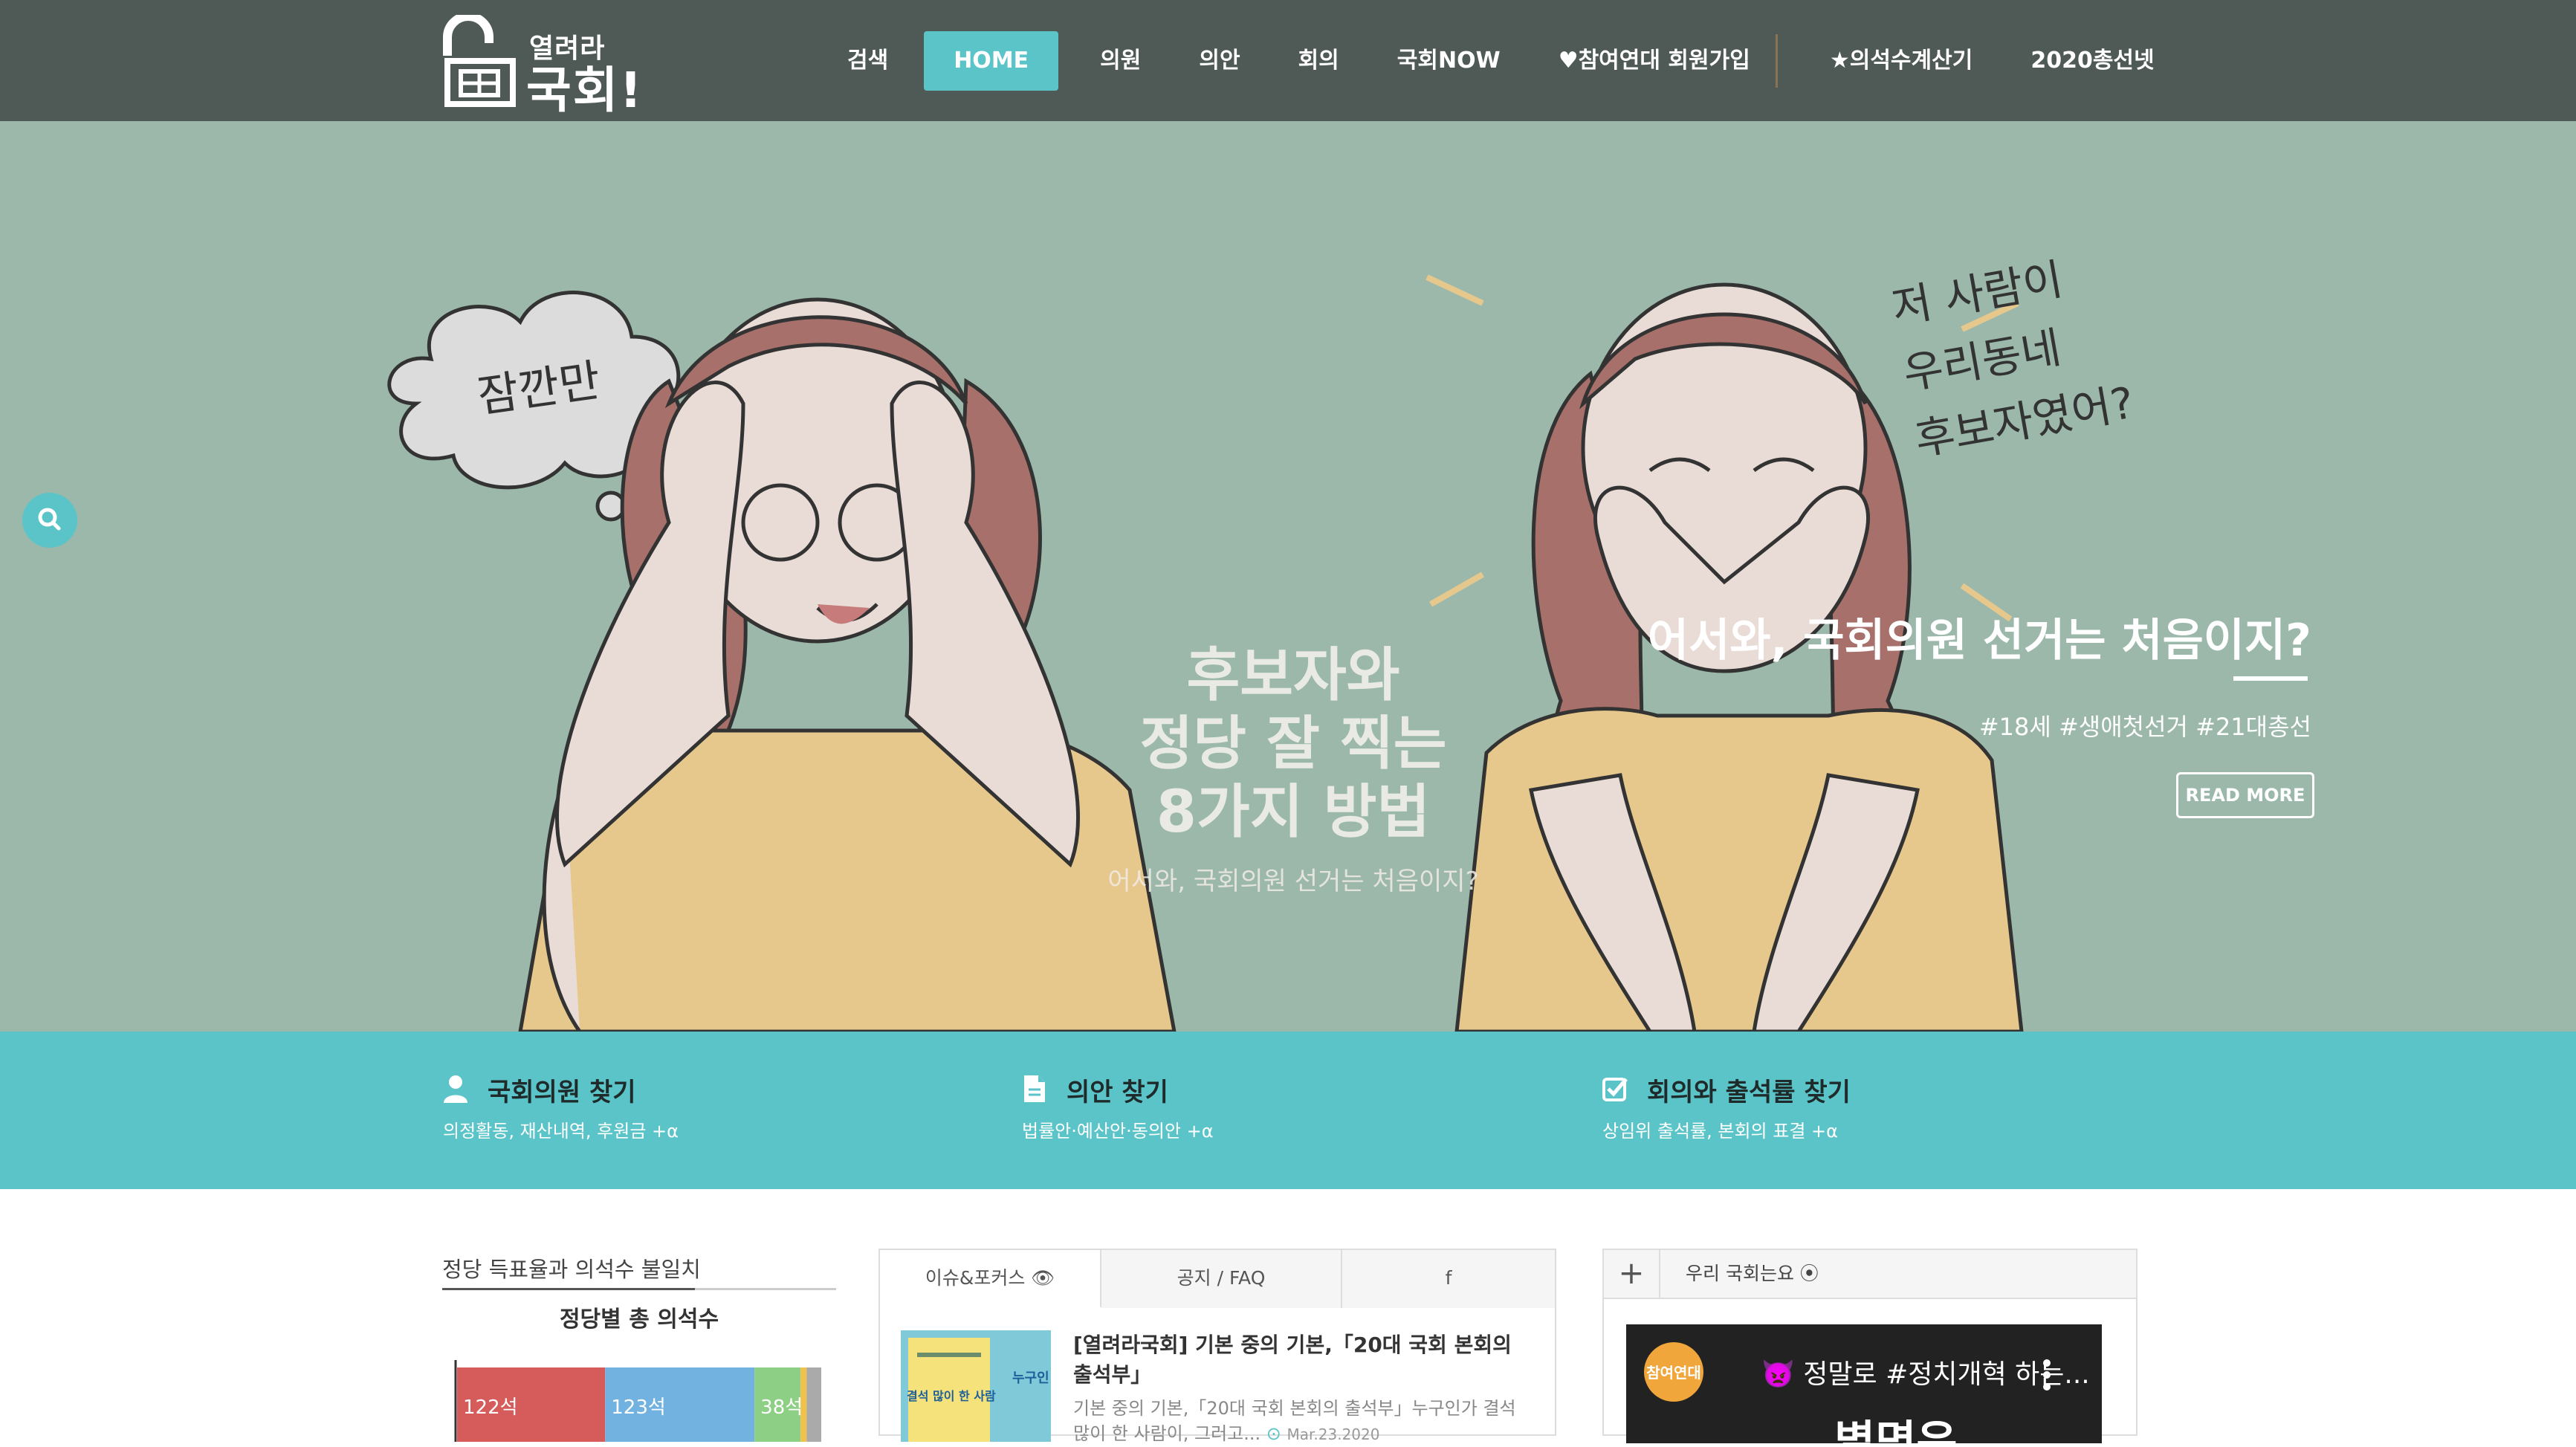 This screenshot has height=1447, width=2576. What do you see at coordinates (990, 1279) in the screenshot?
I see `tab-issue-focus: 이슈&포커스 👁` at bounding box center [990, 1279].